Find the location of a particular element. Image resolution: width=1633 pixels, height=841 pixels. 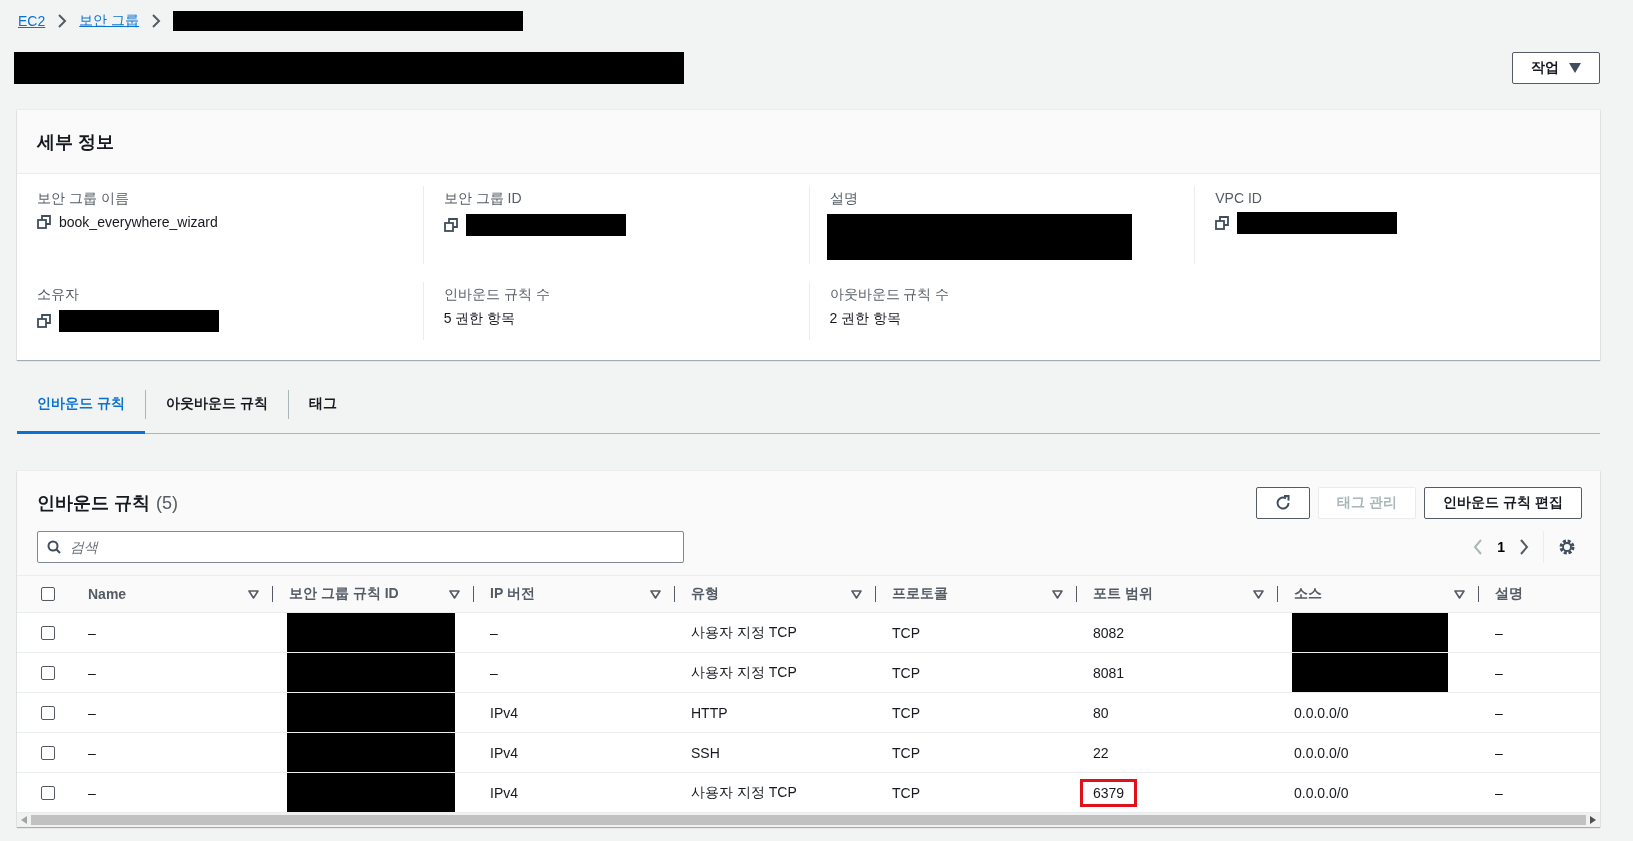

tab: 태그 is located at coordinates (322, 405).